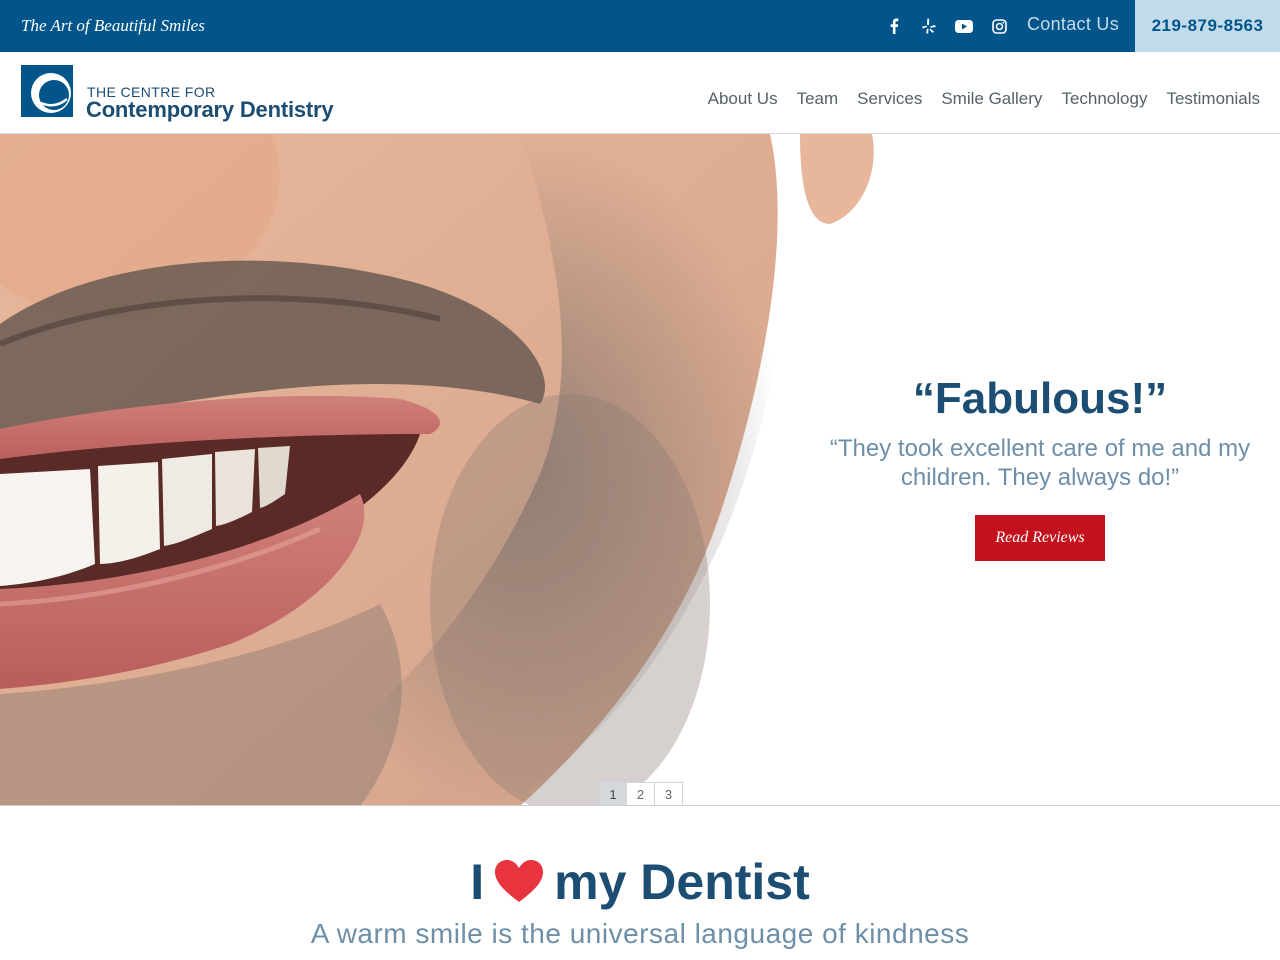 Image resolution: width=1280 pixels, height=960 pixels. What do you see at coordinates (477, 882) in the screenshot?
I see `heading-text-before: I` at bounding box center [477, 882].